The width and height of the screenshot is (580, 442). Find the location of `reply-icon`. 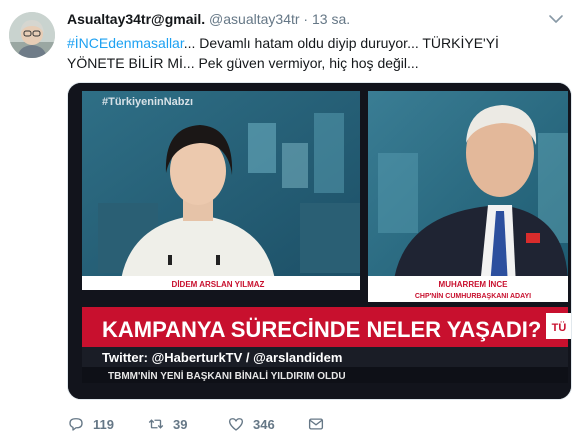

reply-icon is located at coordinates (76, 424).